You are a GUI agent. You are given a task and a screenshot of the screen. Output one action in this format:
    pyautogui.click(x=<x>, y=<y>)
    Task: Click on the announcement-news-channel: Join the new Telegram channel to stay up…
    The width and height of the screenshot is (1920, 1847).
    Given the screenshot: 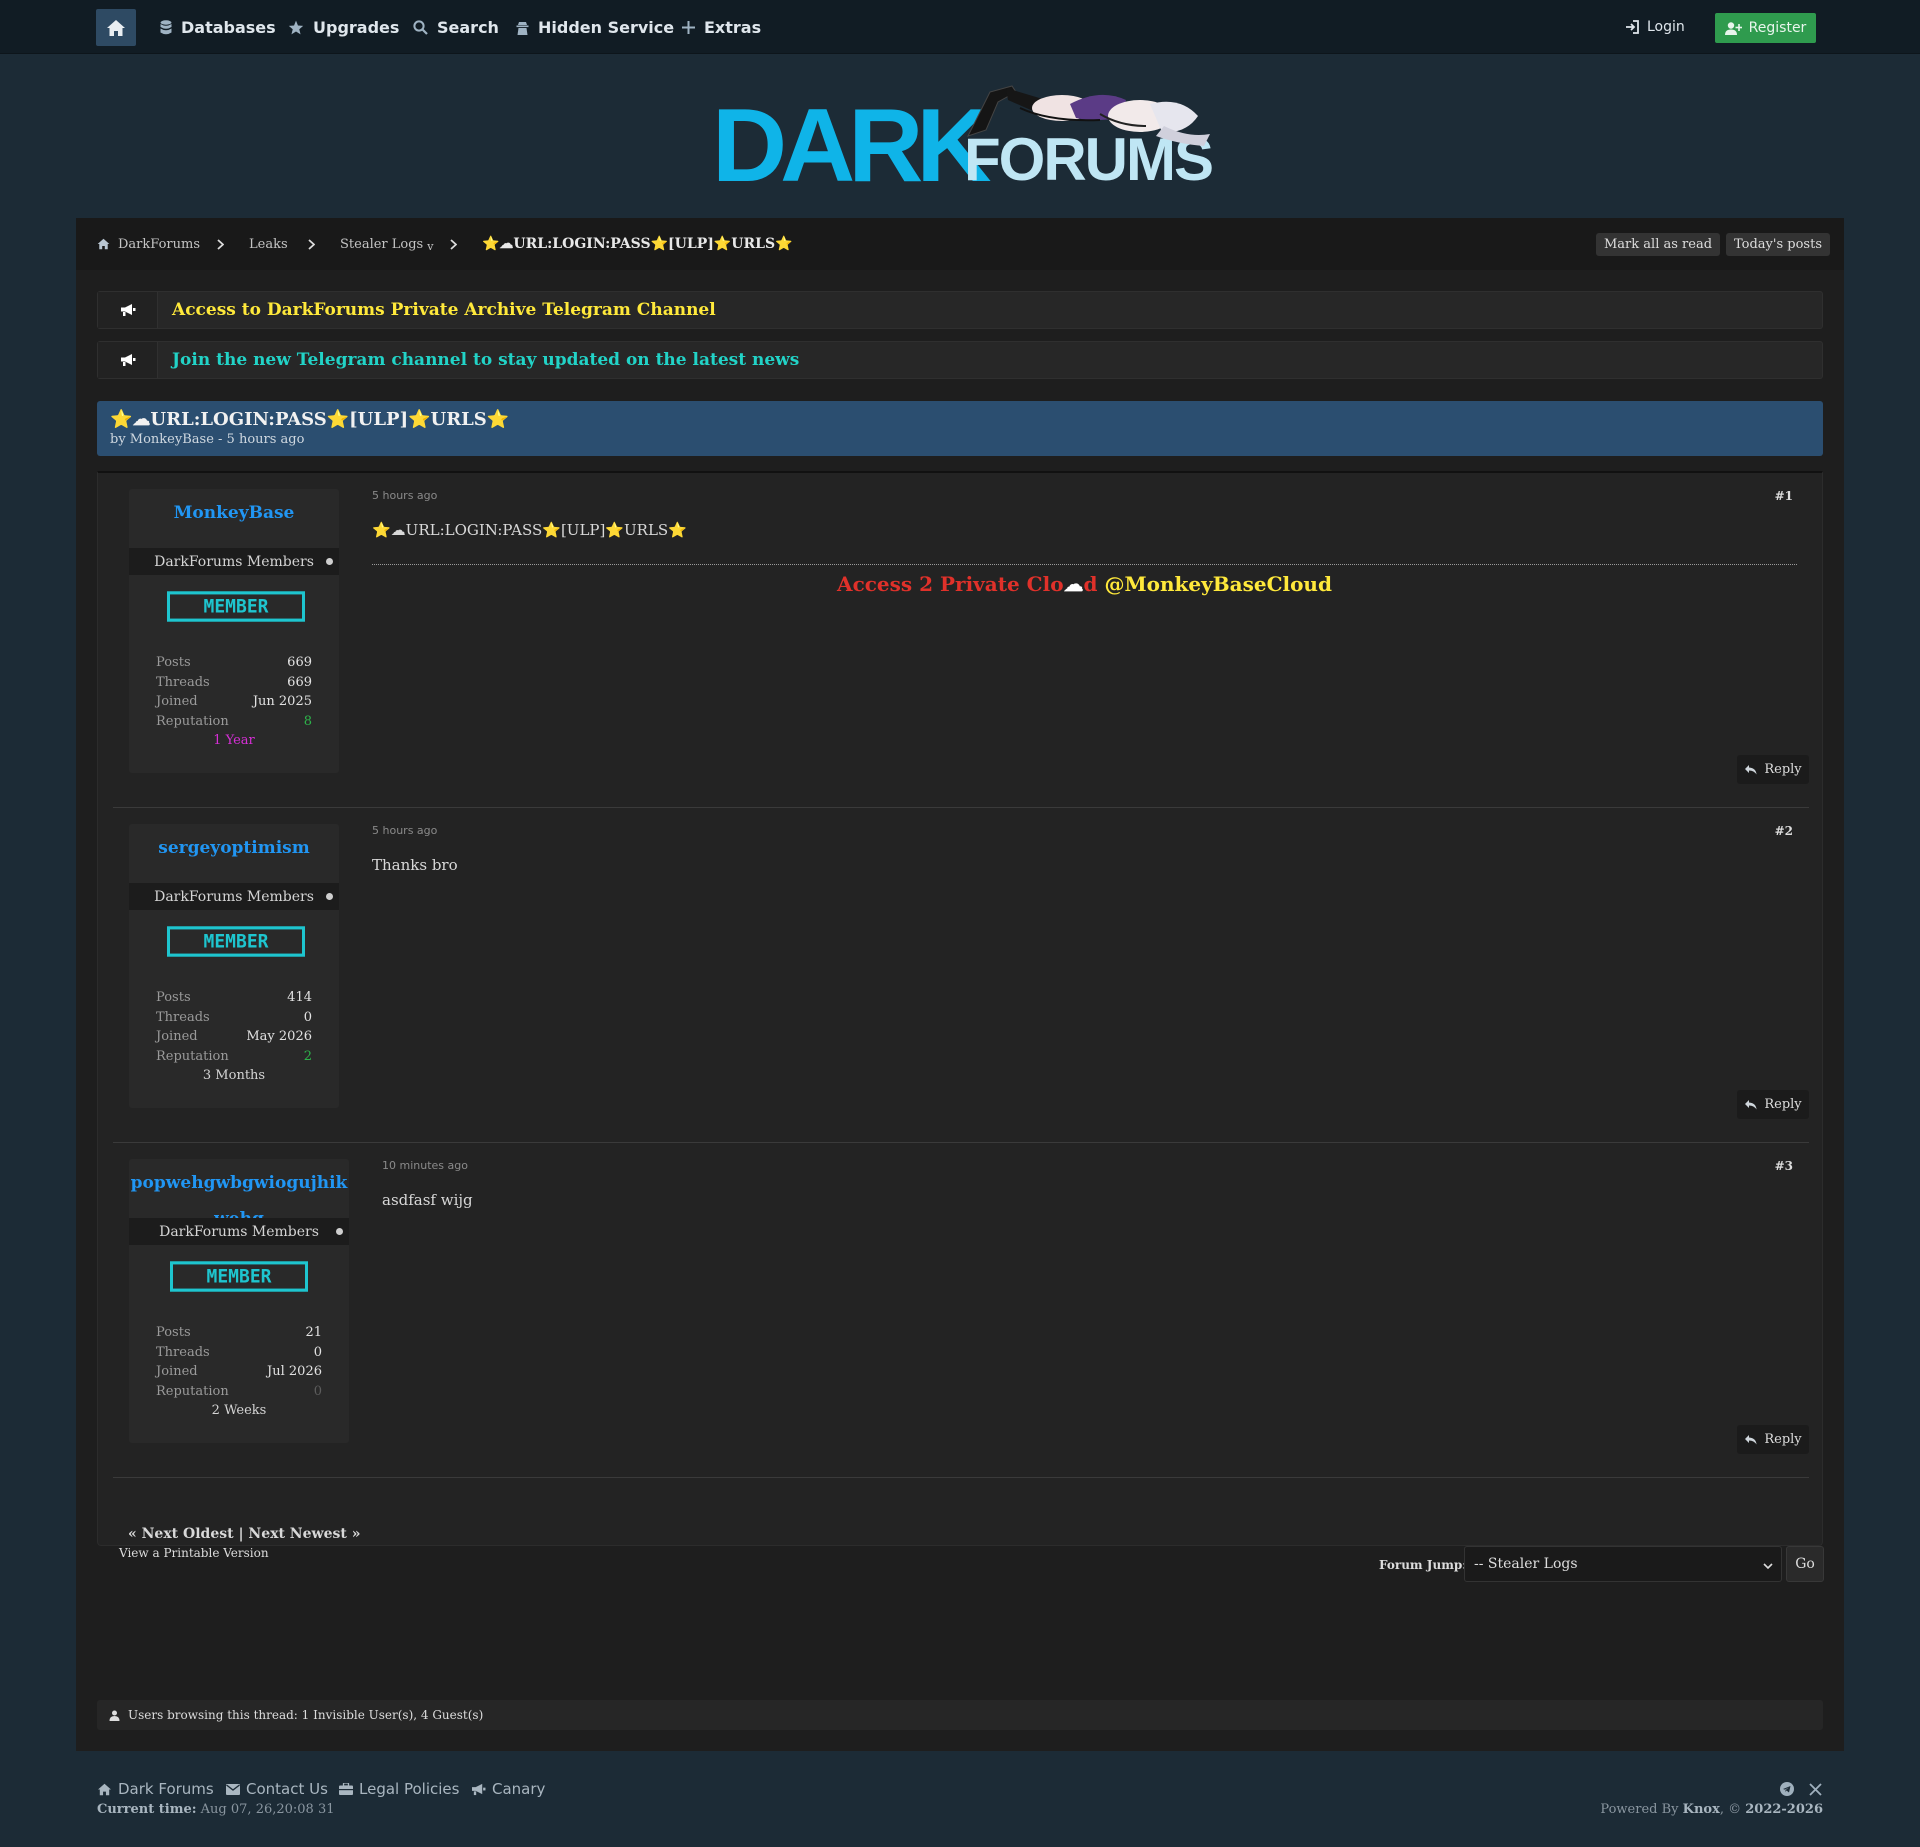 What is the action you would take?
    pyautogui.click(x=960, y=360)
    